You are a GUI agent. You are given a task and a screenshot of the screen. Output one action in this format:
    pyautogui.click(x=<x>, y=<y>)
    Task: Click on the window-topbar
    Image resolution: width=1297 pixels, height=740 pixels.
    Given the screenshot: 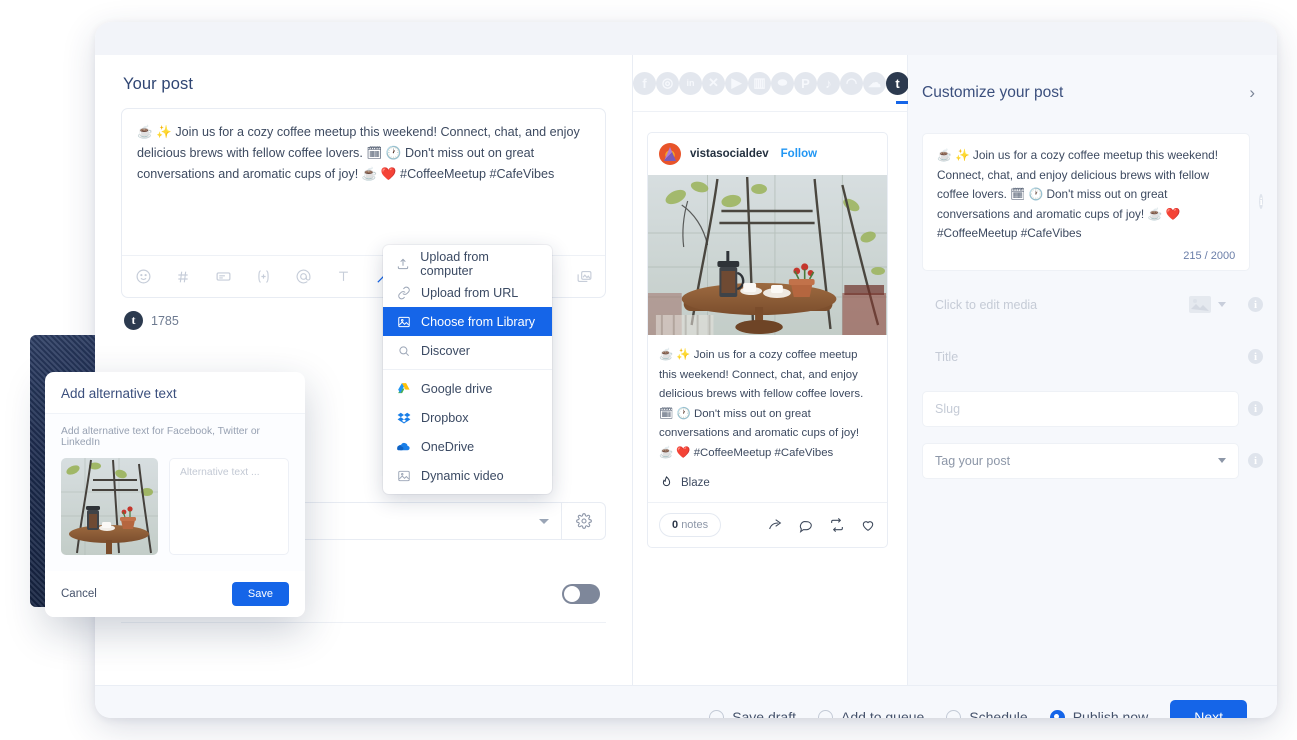 What is the action you would take?
    pyautogui.click(x=686, y=38)
    